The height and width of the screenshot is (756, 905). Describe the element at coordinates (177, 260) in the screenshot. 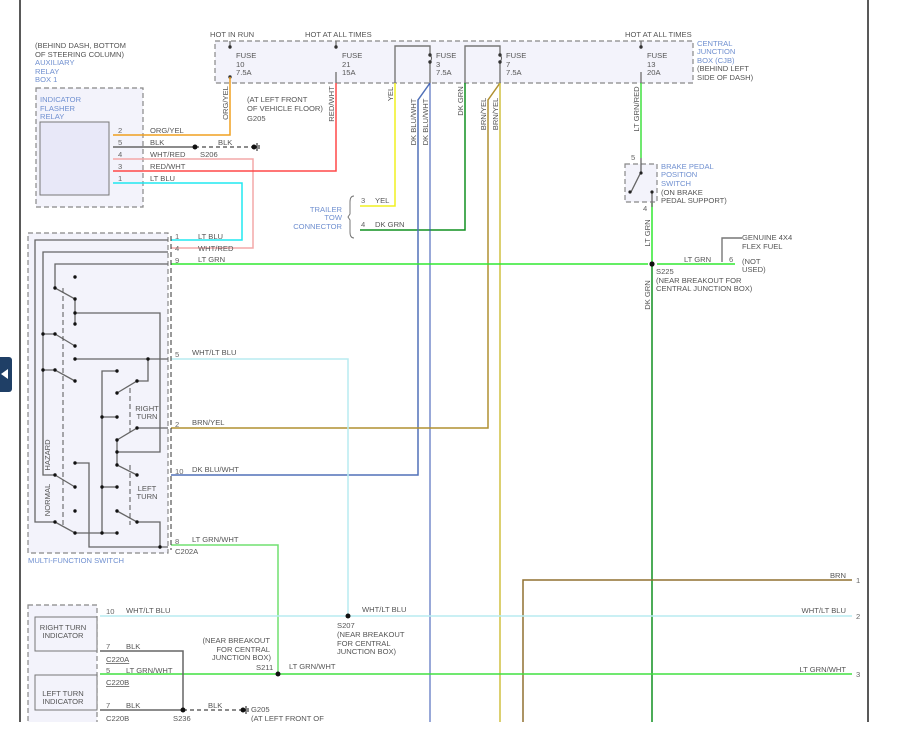

I see `diagram-label: 9` at that location.